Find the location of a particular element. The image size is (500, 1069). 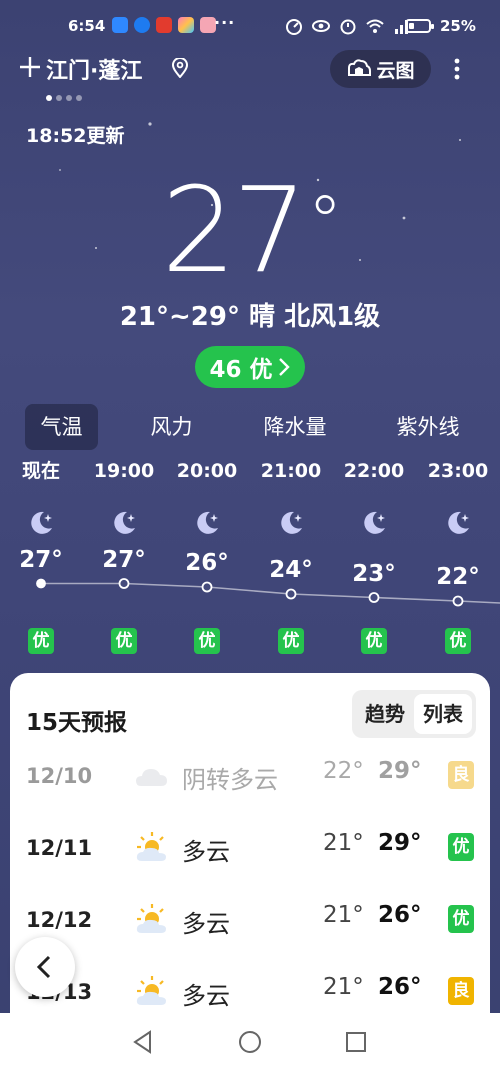

forecast-row: 12/12 多云 21° 26° 优 is located at coordinates (250, 920).